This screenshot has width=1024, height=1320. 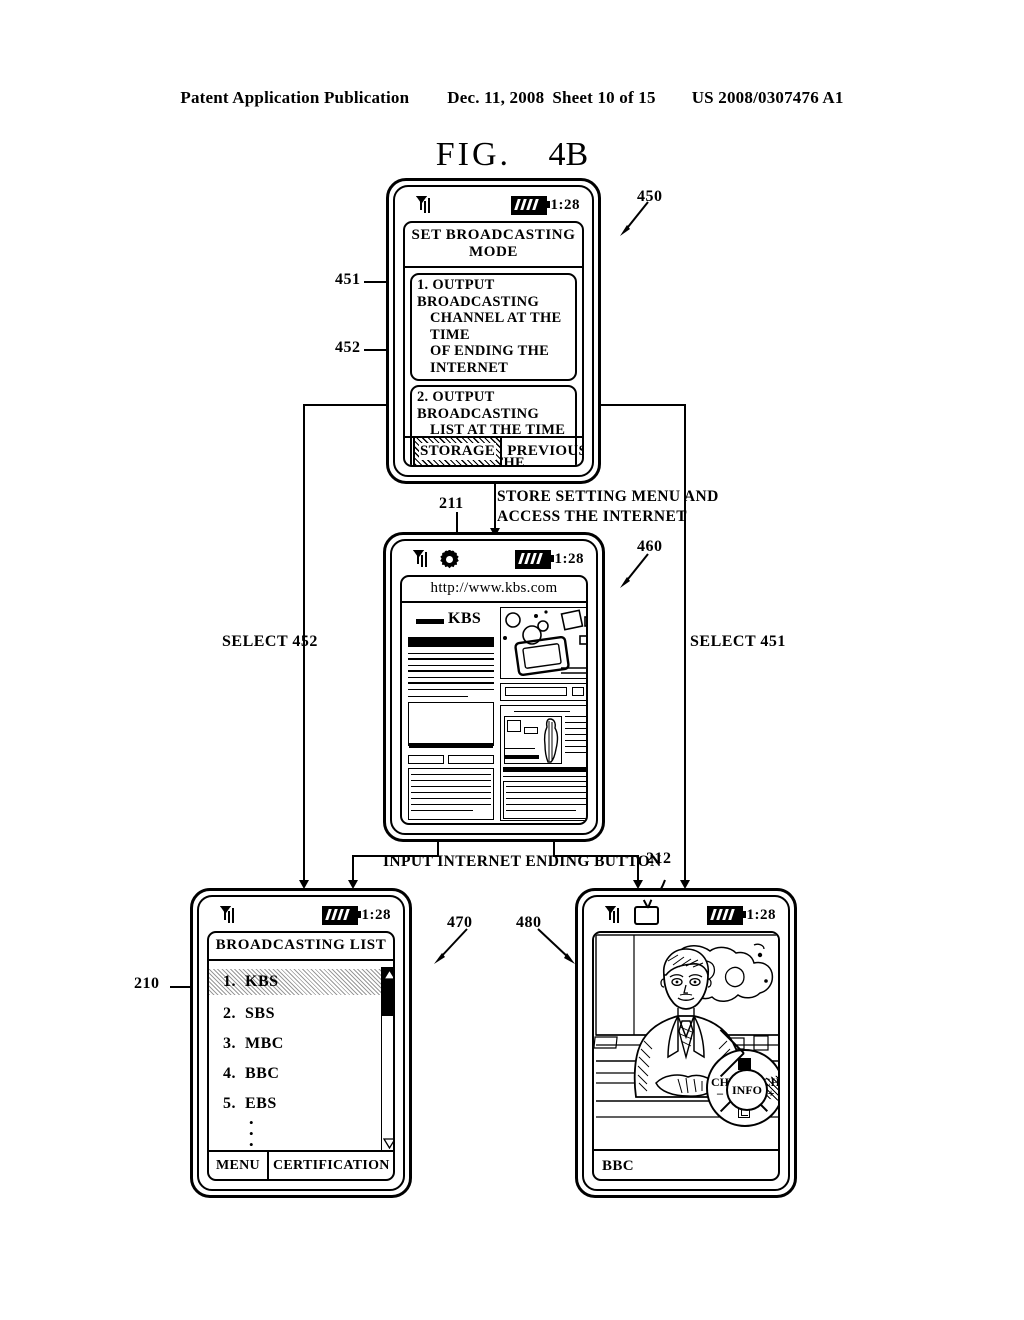 I want to click on scroll-down-icon, so click(x=389, y=1143).